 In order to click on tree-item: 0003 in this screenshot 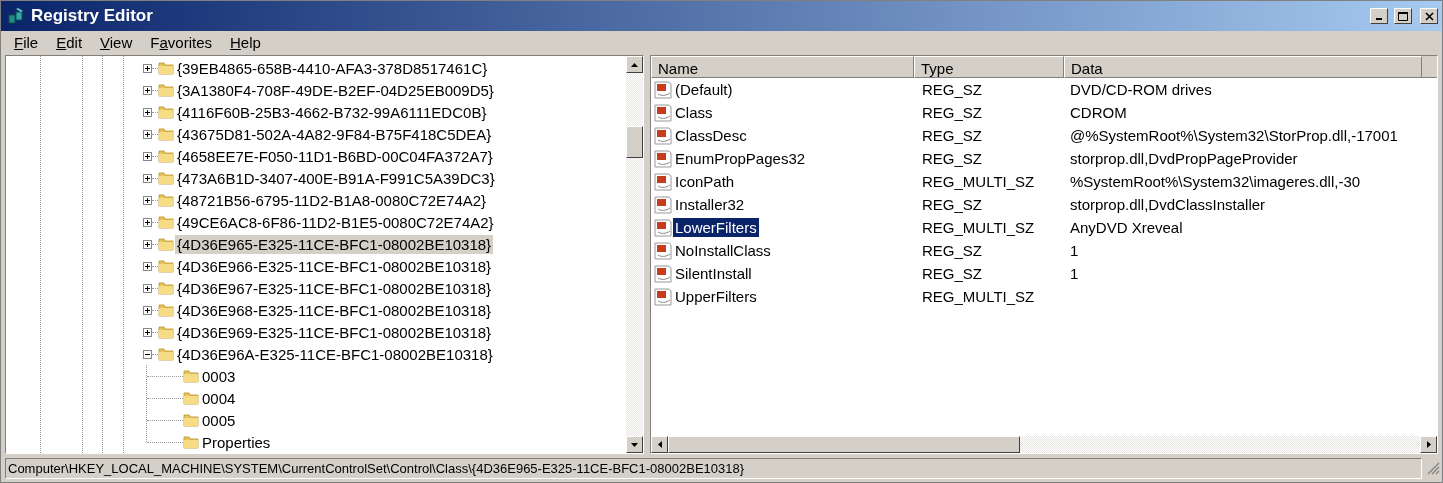, I will do `click(219, 376)`.